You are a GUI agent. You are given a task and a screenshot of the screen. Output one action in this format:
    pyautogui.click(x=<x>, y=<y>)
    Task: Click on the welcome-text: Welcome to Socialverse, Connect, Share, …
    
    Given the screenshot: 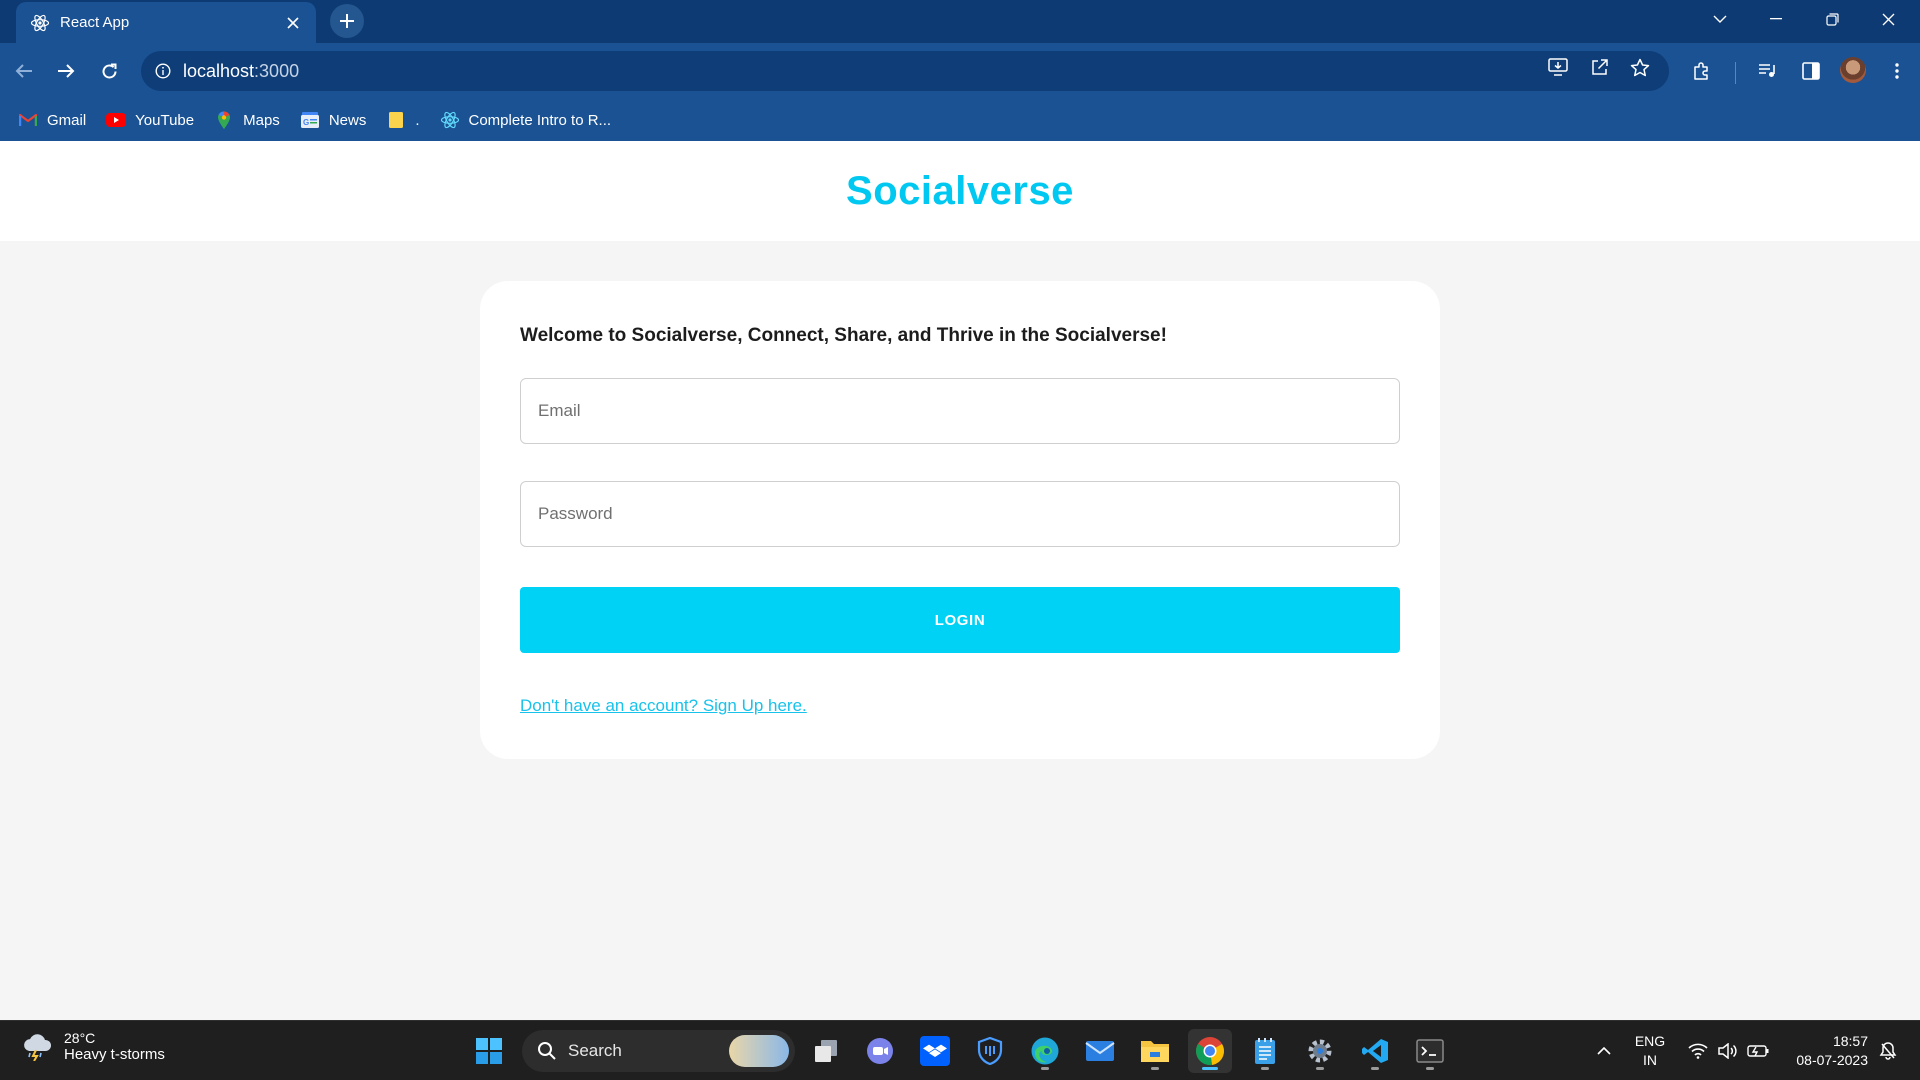 What is the action you would take?
    pyautogui.click(x=843, y=335)
    